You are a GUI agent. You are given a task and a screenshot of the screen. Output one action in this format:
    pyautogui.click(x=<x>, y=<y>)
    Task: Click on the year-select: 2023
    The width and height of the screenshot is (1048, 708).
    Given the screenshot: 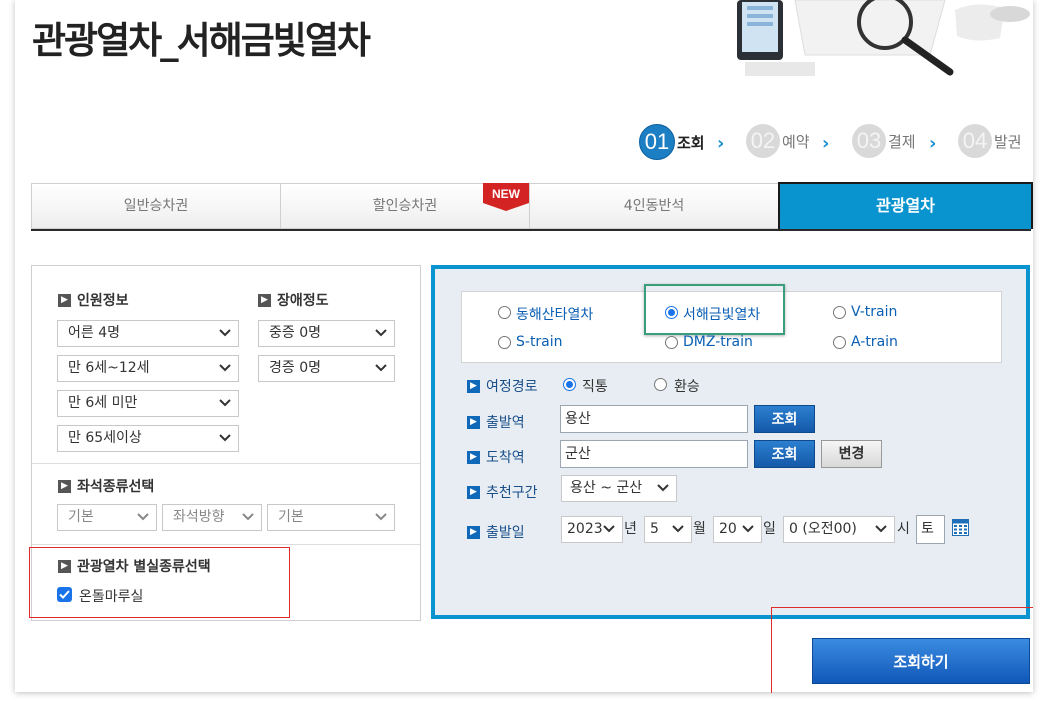 What is the action you would take?
    pyautogui.click(x=592, y=529)
    